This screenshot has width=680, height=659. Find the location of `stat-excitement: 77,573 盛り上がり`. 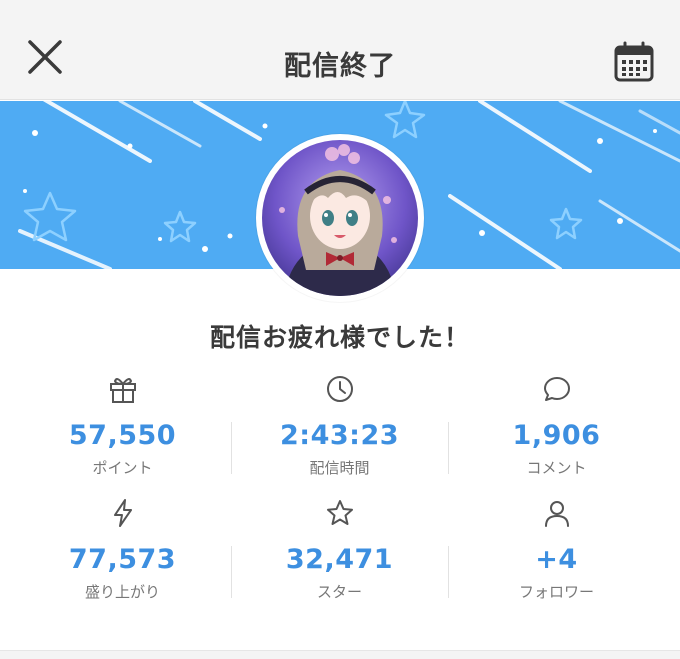

stat-excitement: 77,573 盛り上がり is located at coordinates (122, 558).